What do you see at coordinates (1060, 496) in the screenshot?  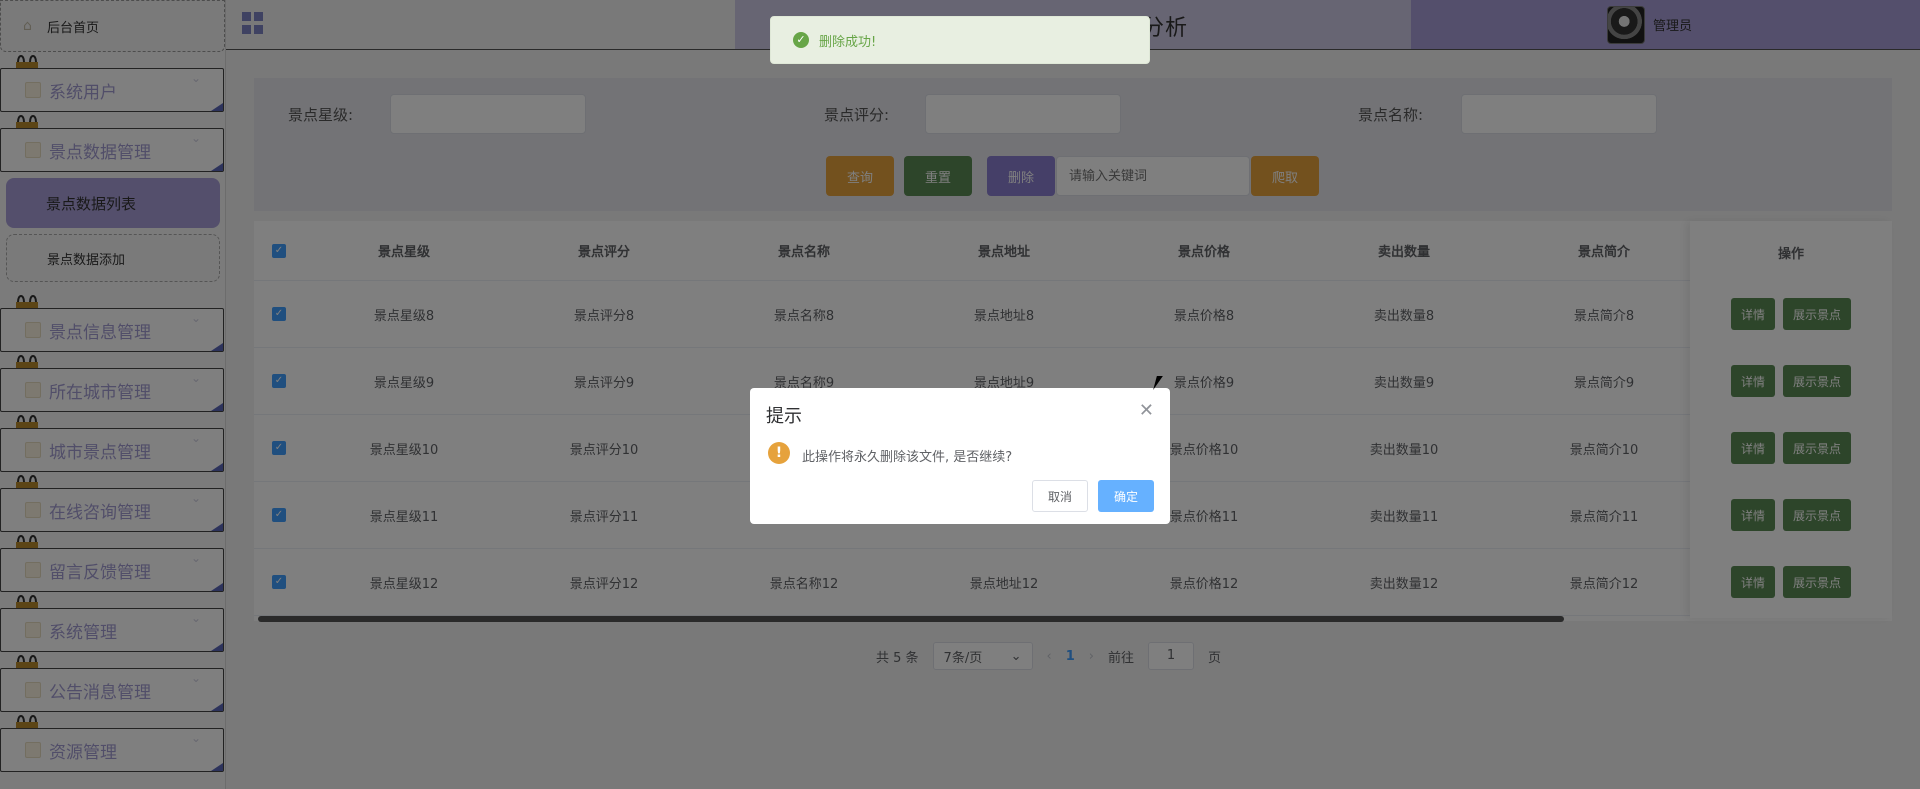 I see `cancel-button: 取消` at bounding box center [1060, 496].